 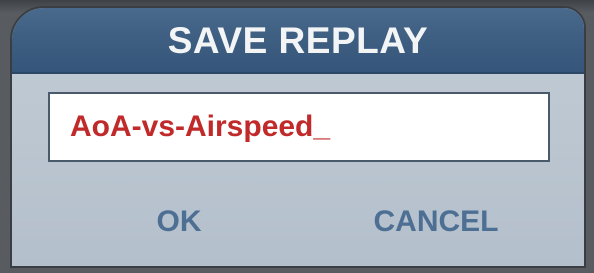 What do you see at coordinates (179, 222) in the screenshot?
I see `ok-button: OK` at bounding box center [179, 222].